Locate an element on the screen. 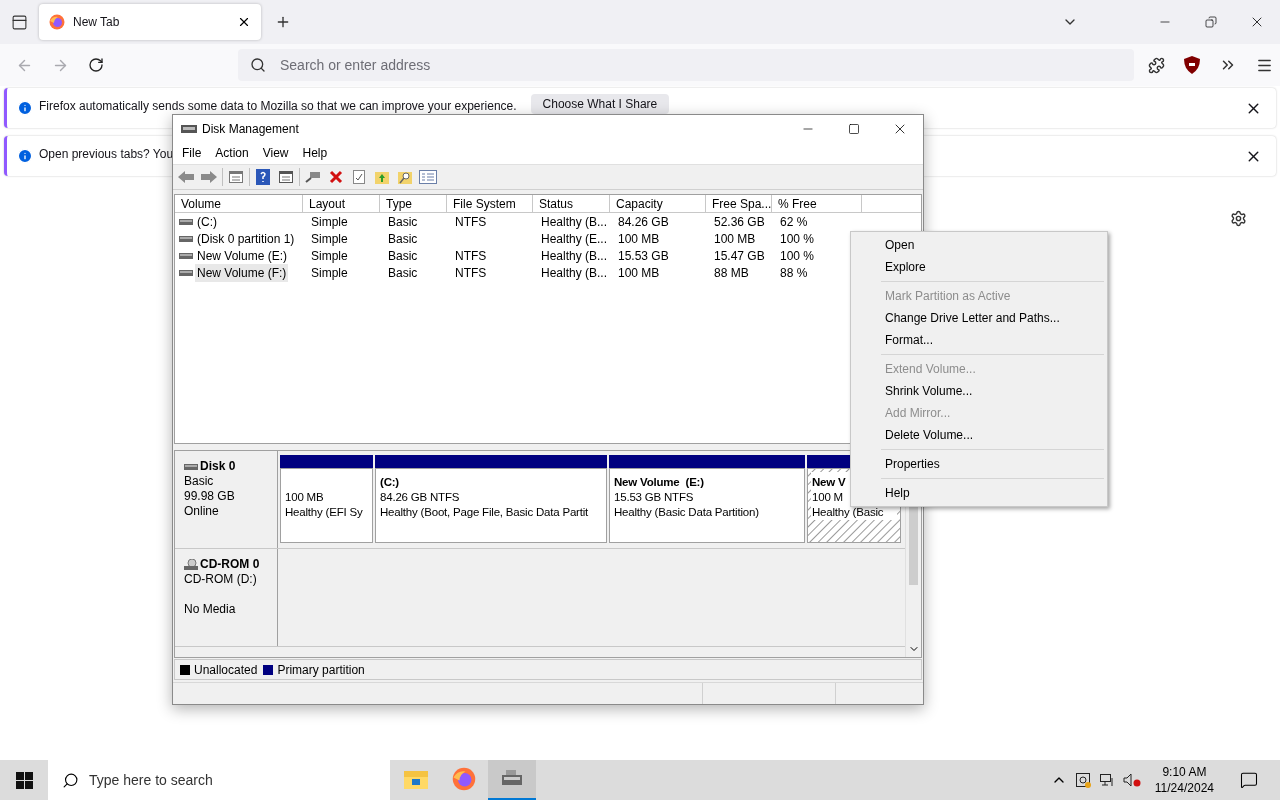 The image size is (1280, 800). table-cell-text: 52.36 GB is located at coordinates (739, 222).